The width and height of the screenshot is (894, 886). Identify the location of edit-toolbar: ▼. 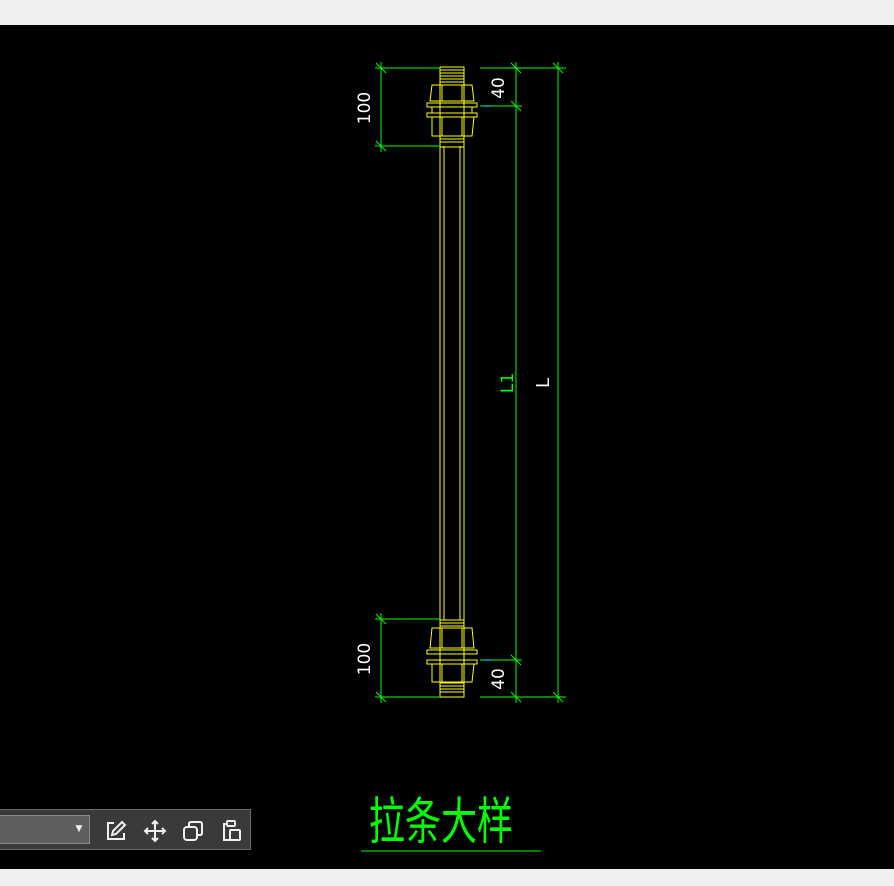
(125, 829).